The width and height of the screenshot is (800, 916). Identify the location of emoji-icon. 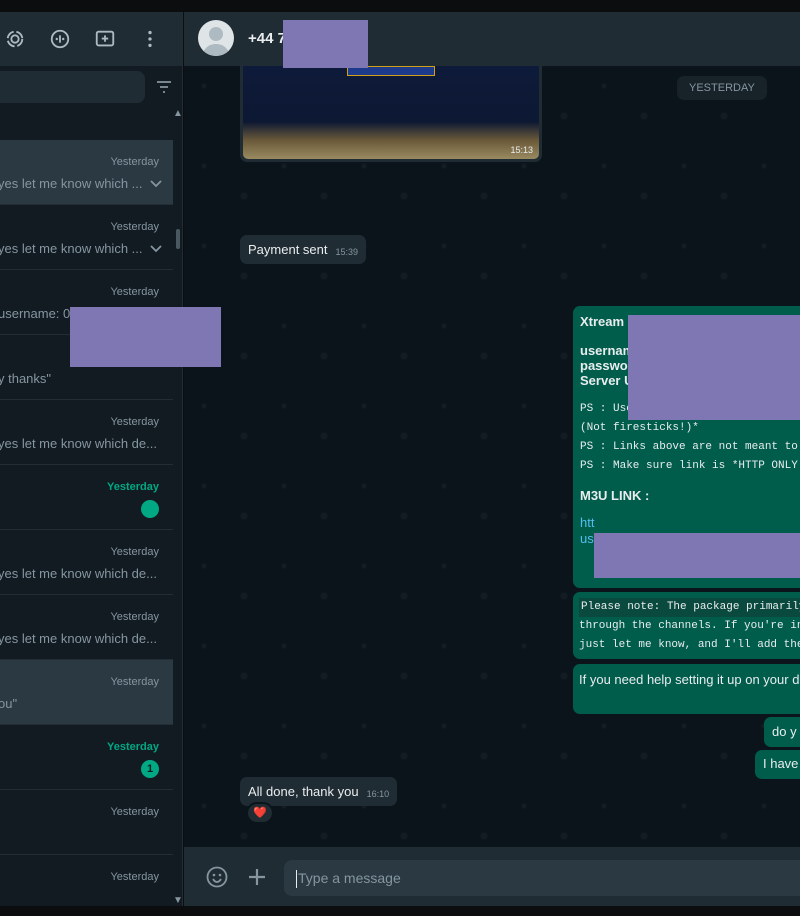
(217, 877).